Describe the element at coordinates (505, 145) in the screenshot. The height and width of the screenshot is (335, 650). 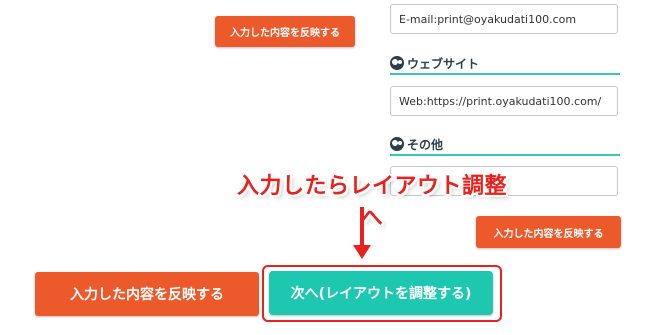
I see `other-section-header: その他` at that location.